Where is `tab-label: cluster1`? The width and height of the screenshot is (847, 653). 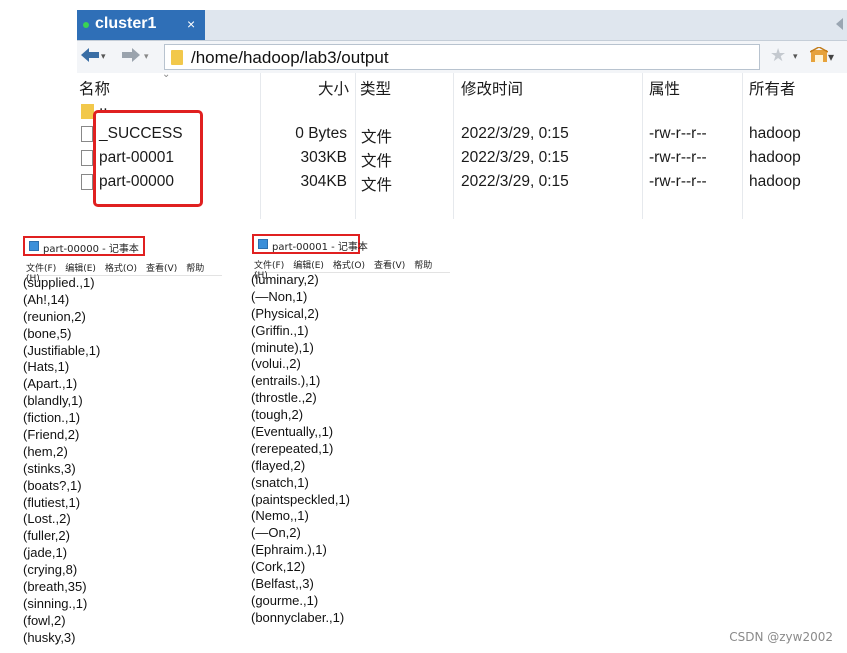 tab-label: cluster1 is located at coordinates (126, 23).